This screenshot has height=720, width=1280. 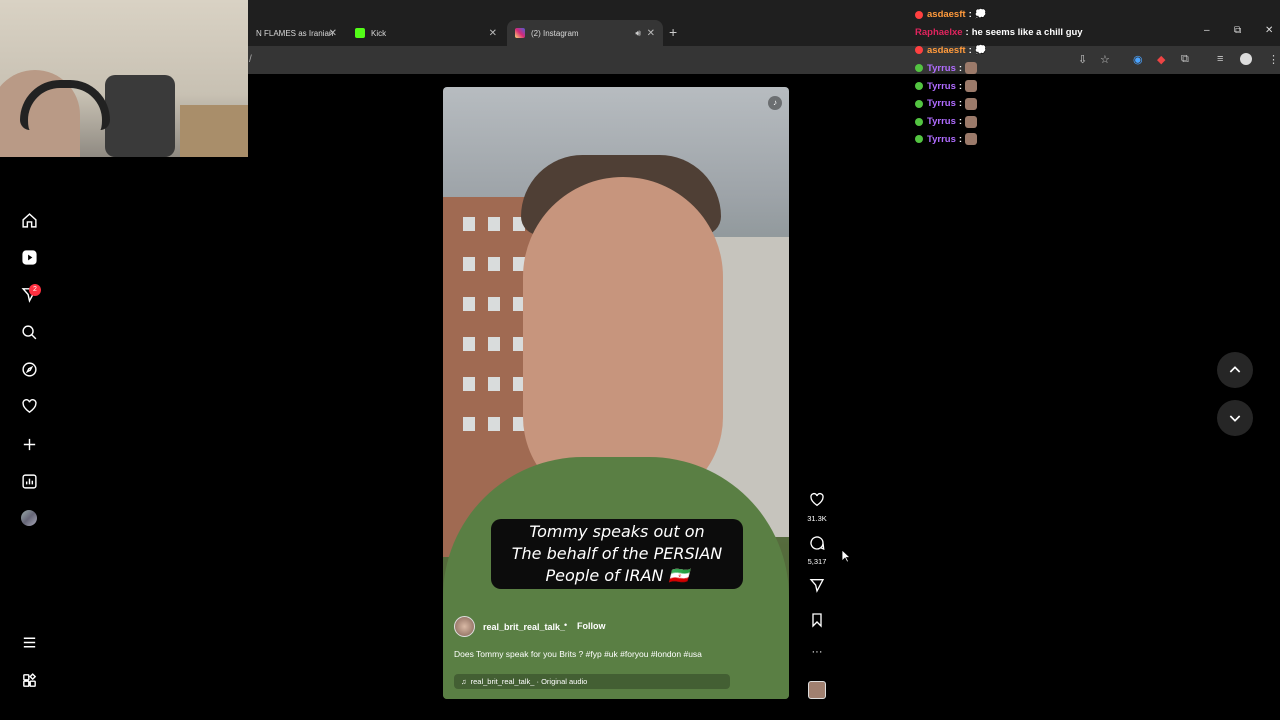 I want to click on audio-thumbnail, so click(x=817, y=690).